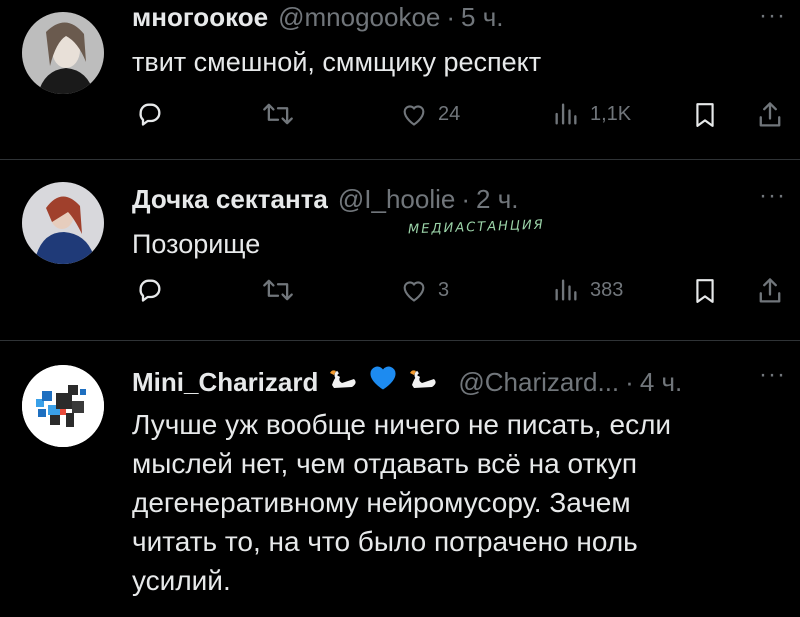 The image size is (800, 617). Describe the element at coordinates (430, 114) in the screenshot. I see `like-button: 24` at that location.